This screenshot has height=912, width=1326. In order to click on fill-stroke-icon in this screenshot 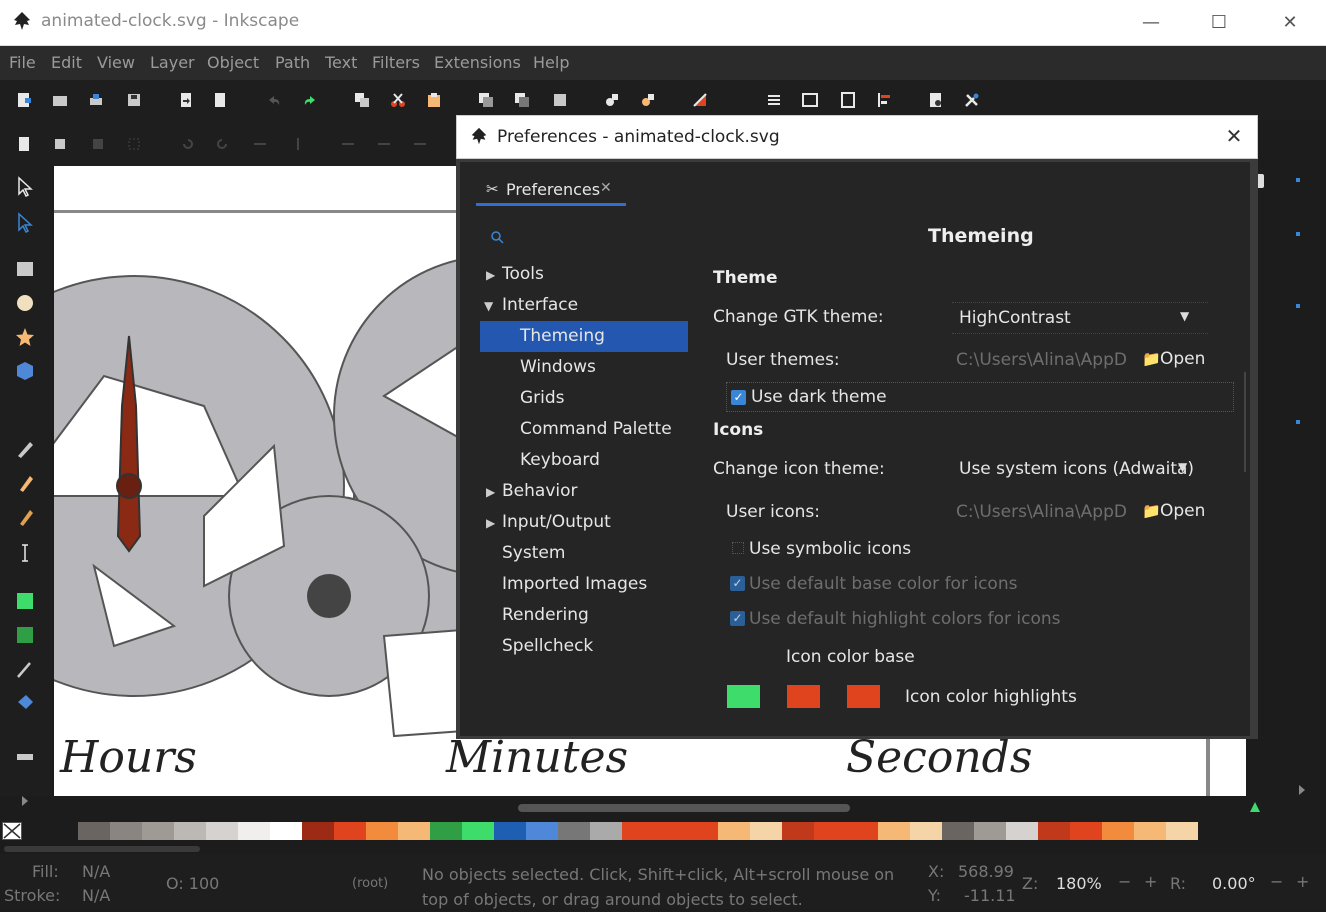, I will do `click(700, 100)`.